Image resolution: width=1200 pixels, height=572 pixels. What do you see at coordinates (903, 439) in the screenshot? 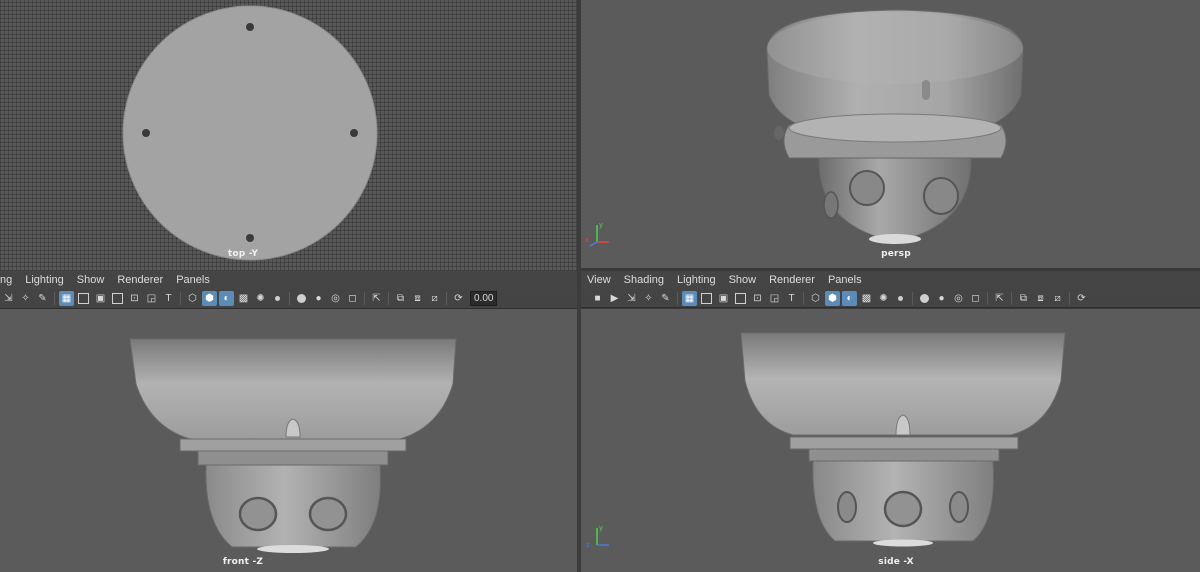
I see `side-view-model` at bounding box center [903, 439].